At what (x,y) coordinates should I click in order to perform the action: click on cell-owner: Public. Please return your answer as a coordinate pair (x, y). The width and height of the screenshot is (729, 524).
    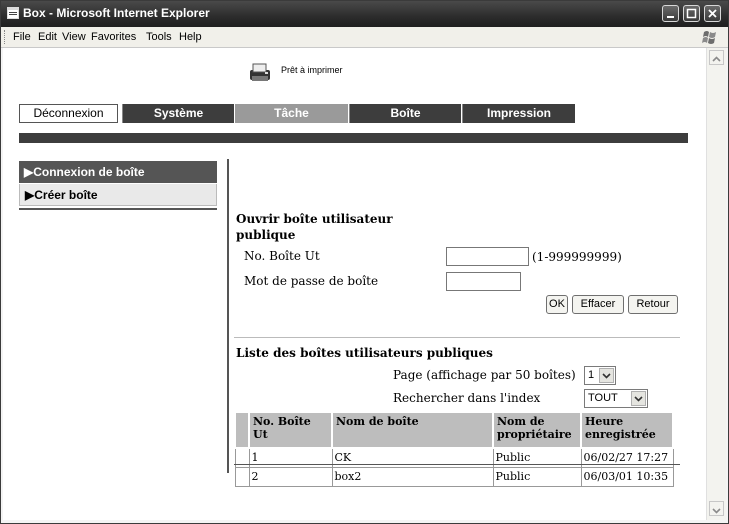
    Looking at the image, I should click on (537, 476).